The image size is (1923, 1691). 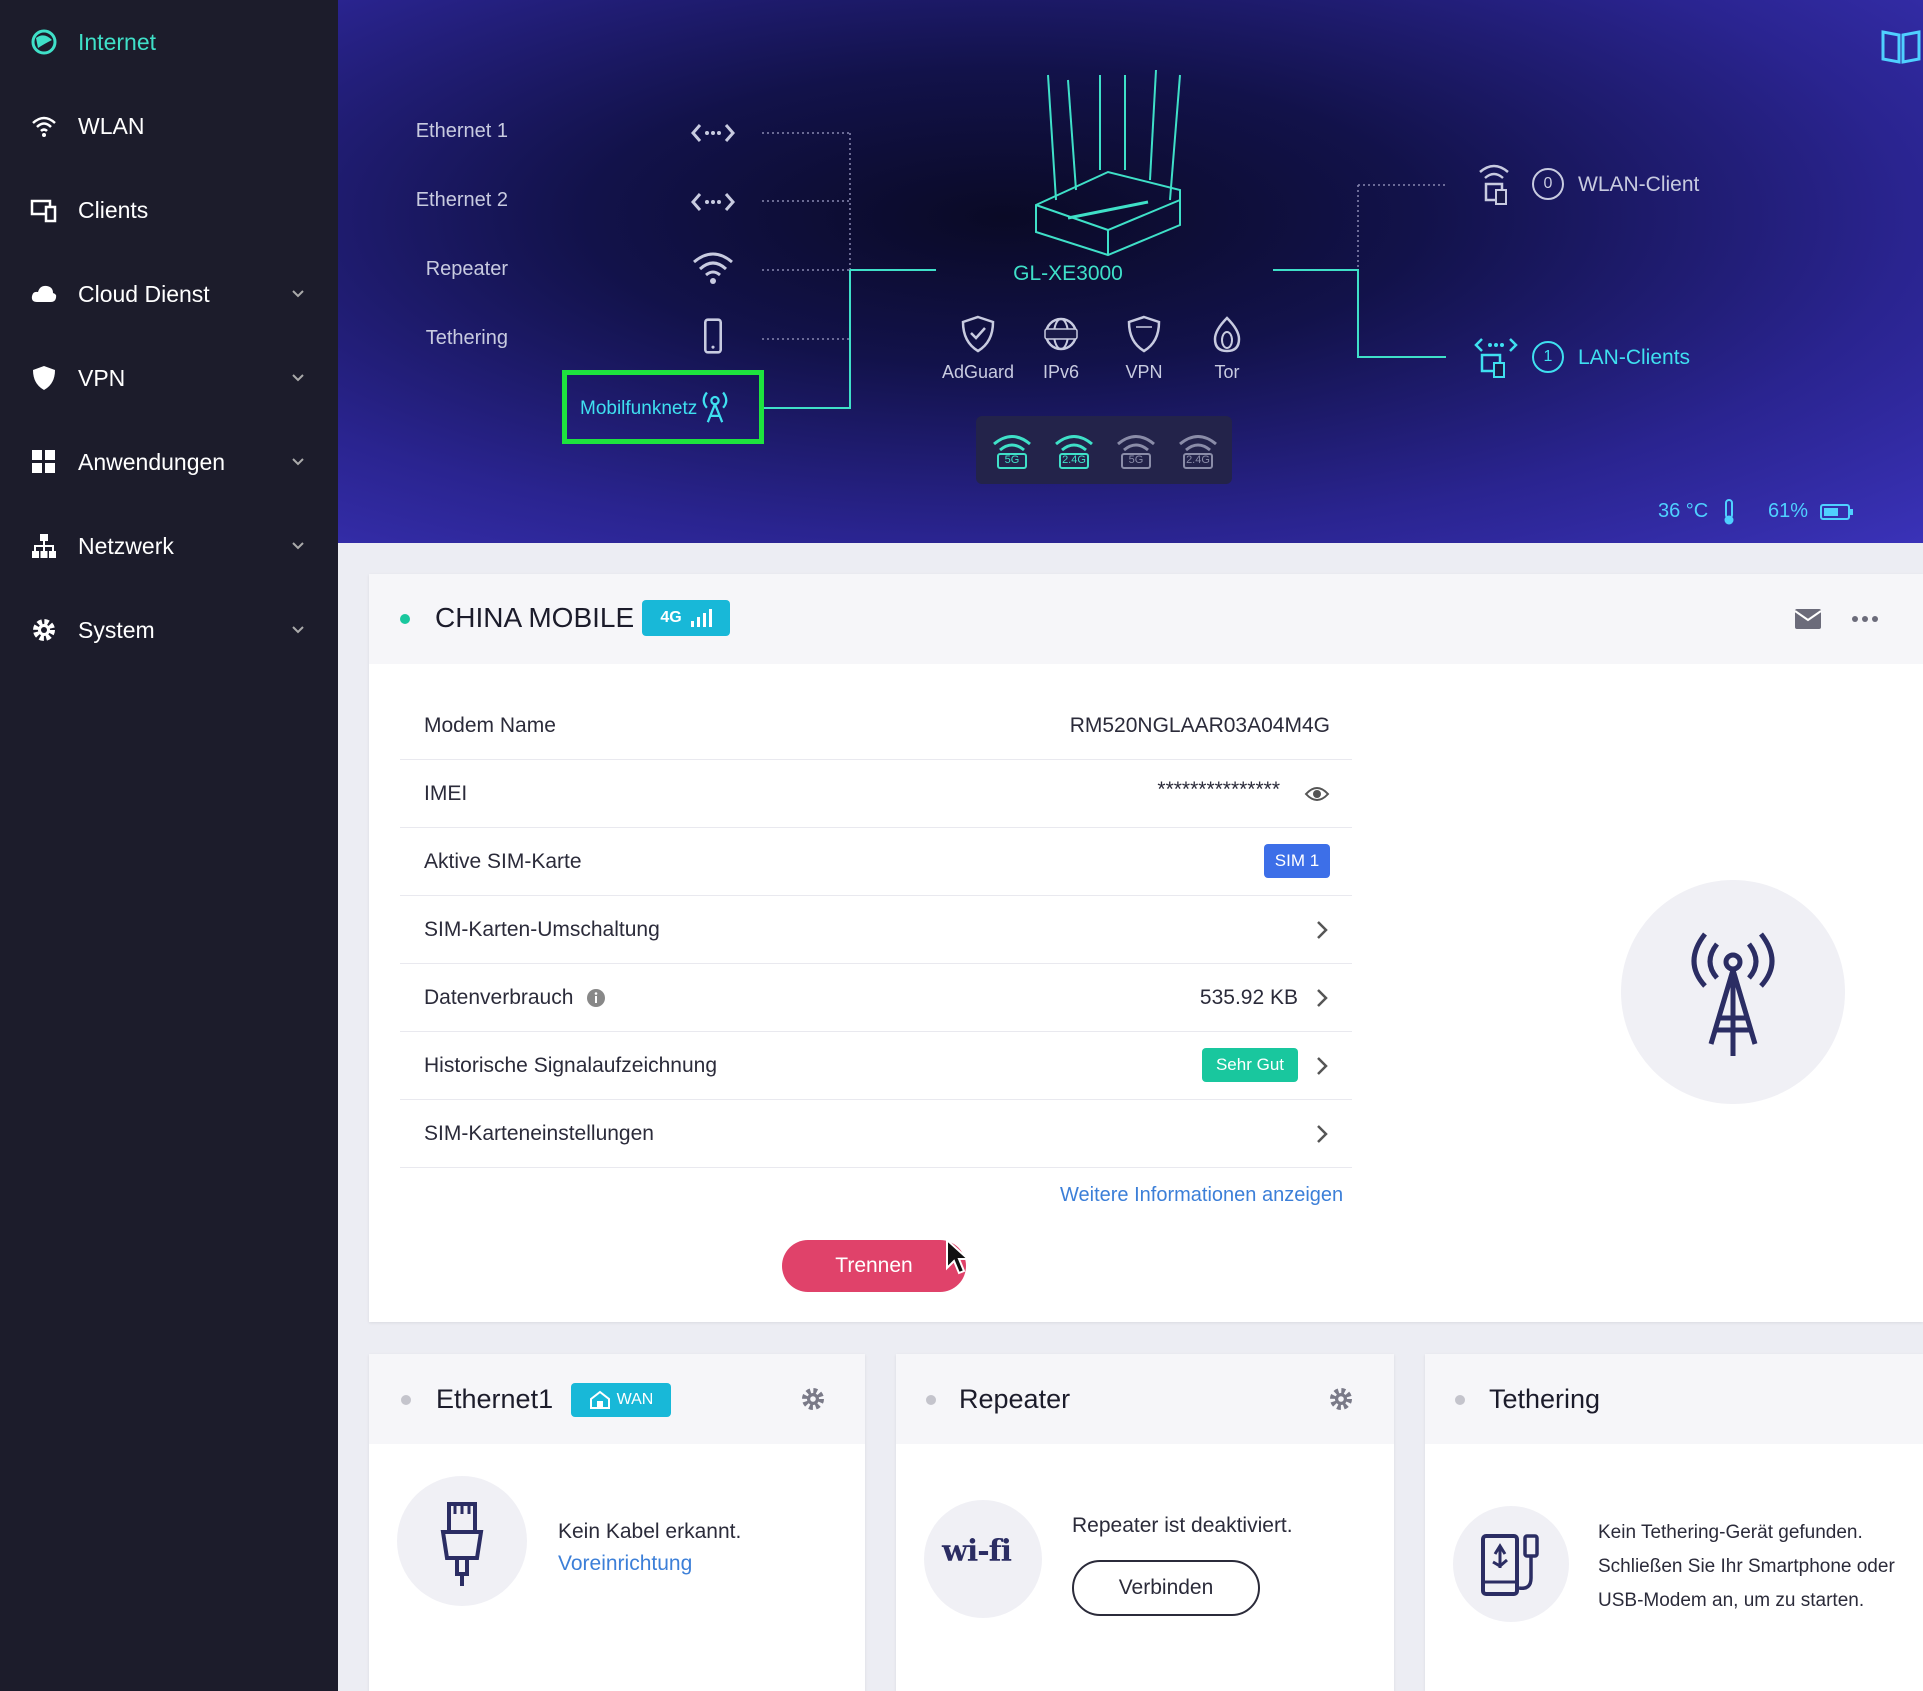 I want to click on feature-tor: Tor, so click(x=1227, y=348).